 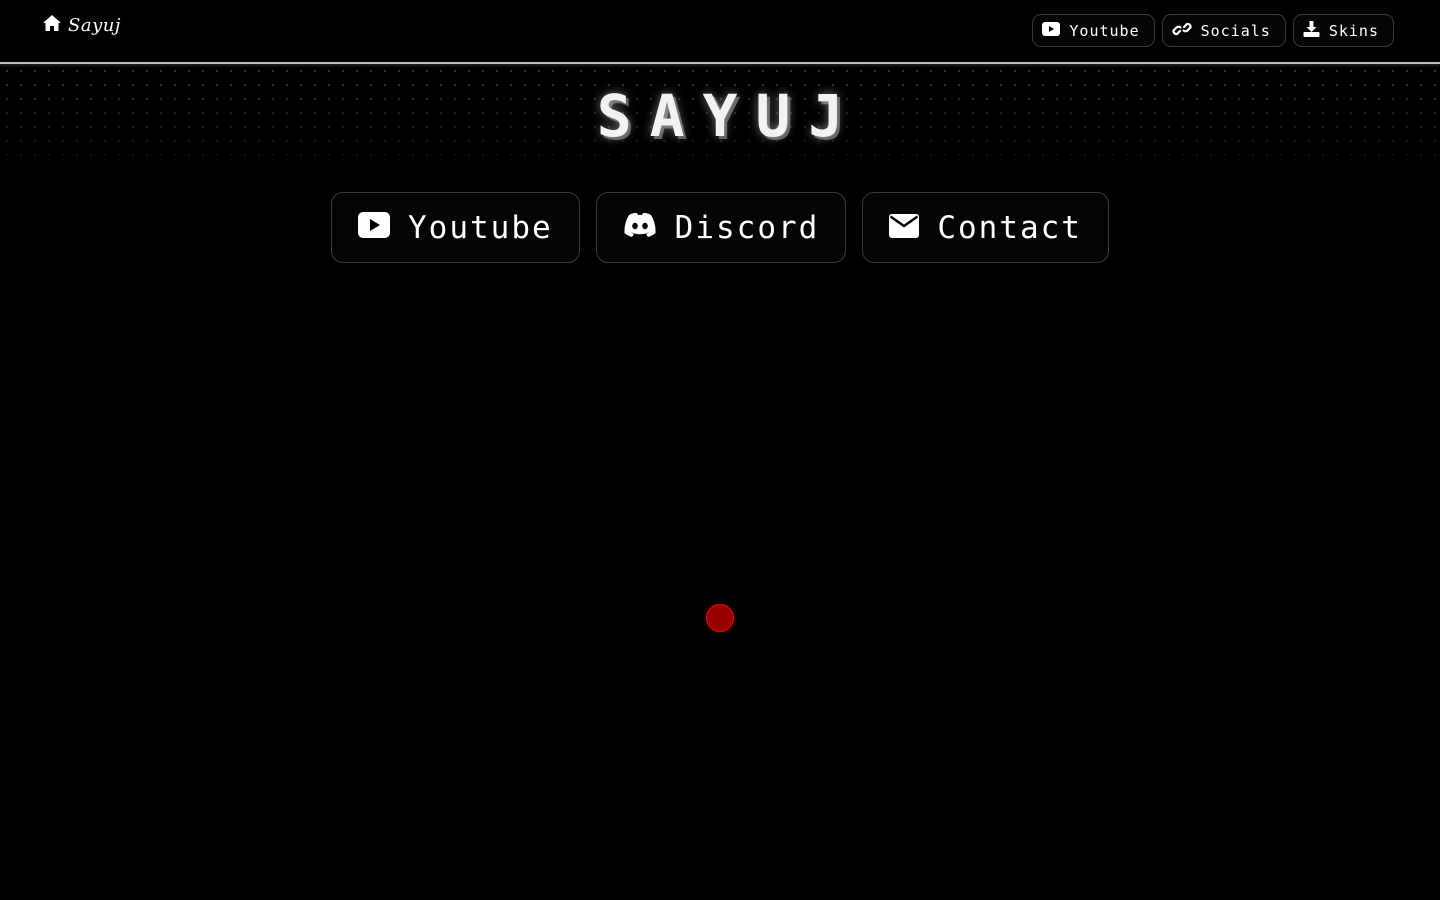 What do you see at coordinates (1182, 31) in the screenshot?
I see `link-icon` at bounding box center [1182, 31].